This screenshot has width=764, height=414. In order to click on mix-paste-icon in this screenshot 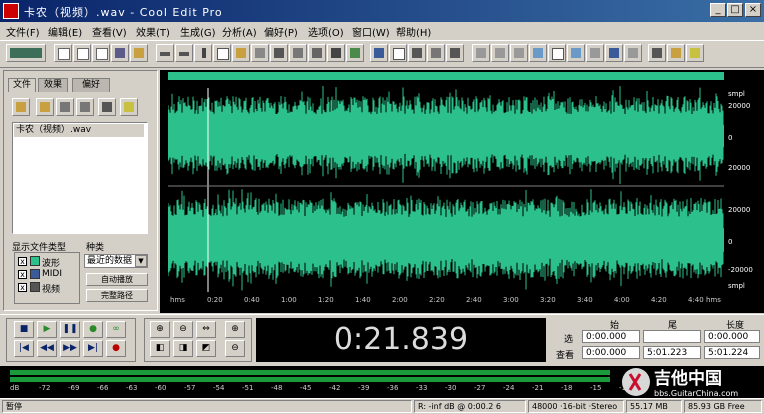, I will do `click(260, 53)`.